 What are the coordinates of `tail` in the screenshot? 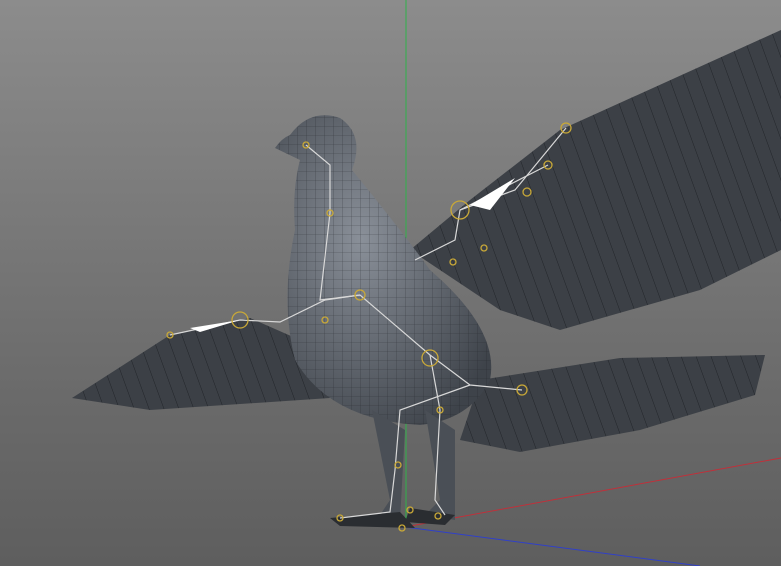 It's located at (612, 403).